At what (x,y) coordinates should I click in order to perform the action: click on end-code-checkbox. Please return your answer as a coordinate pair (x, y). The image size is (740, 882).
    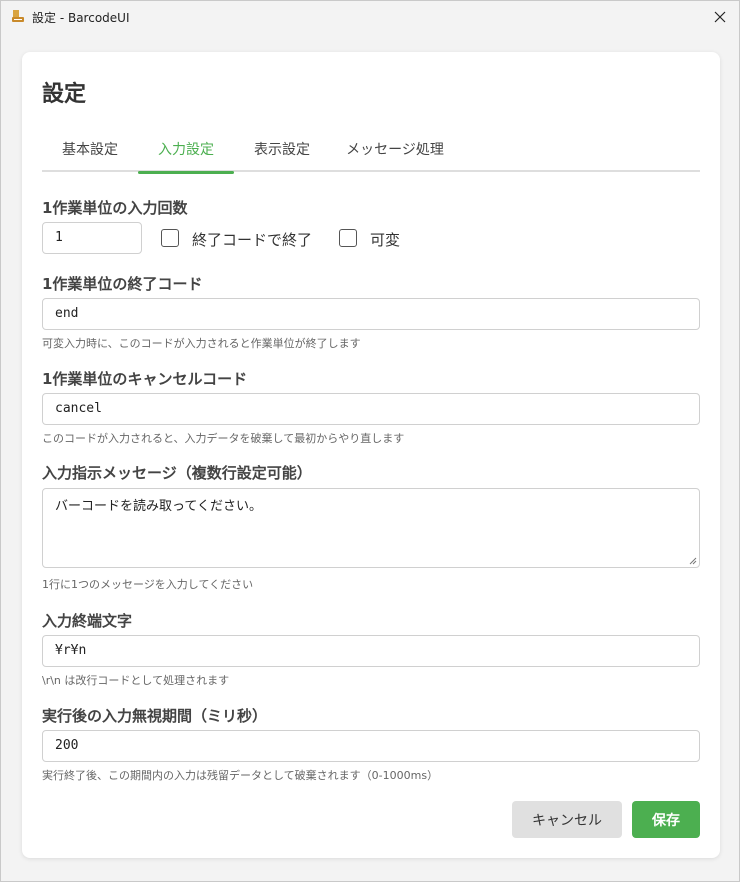
    Looking at the image, I should click on (170, 238).